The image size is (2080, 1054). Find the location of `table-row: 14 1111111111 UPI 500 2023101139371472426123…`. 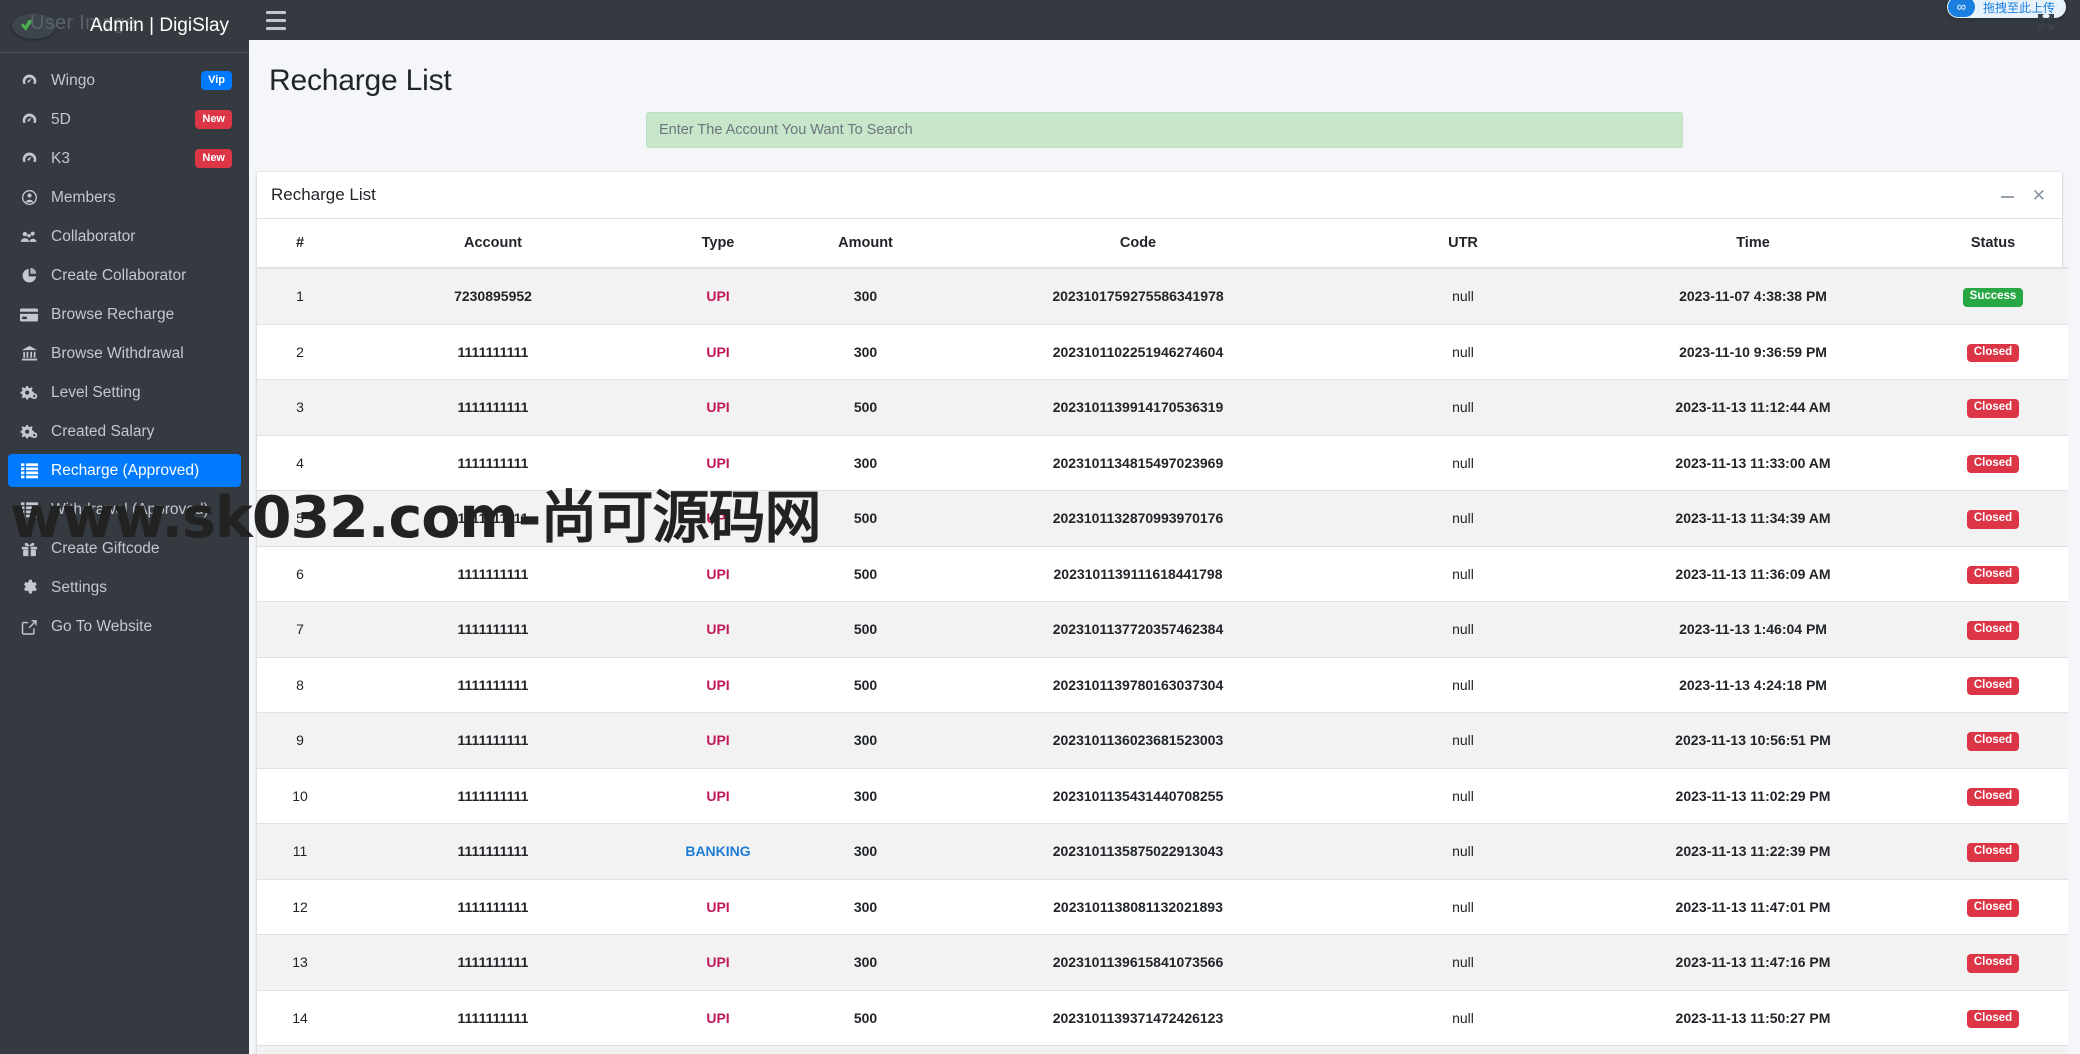

table-row: 14 1111111111 UPI 500 2023101139371472426123… is located at coordinates (1162, 1017).